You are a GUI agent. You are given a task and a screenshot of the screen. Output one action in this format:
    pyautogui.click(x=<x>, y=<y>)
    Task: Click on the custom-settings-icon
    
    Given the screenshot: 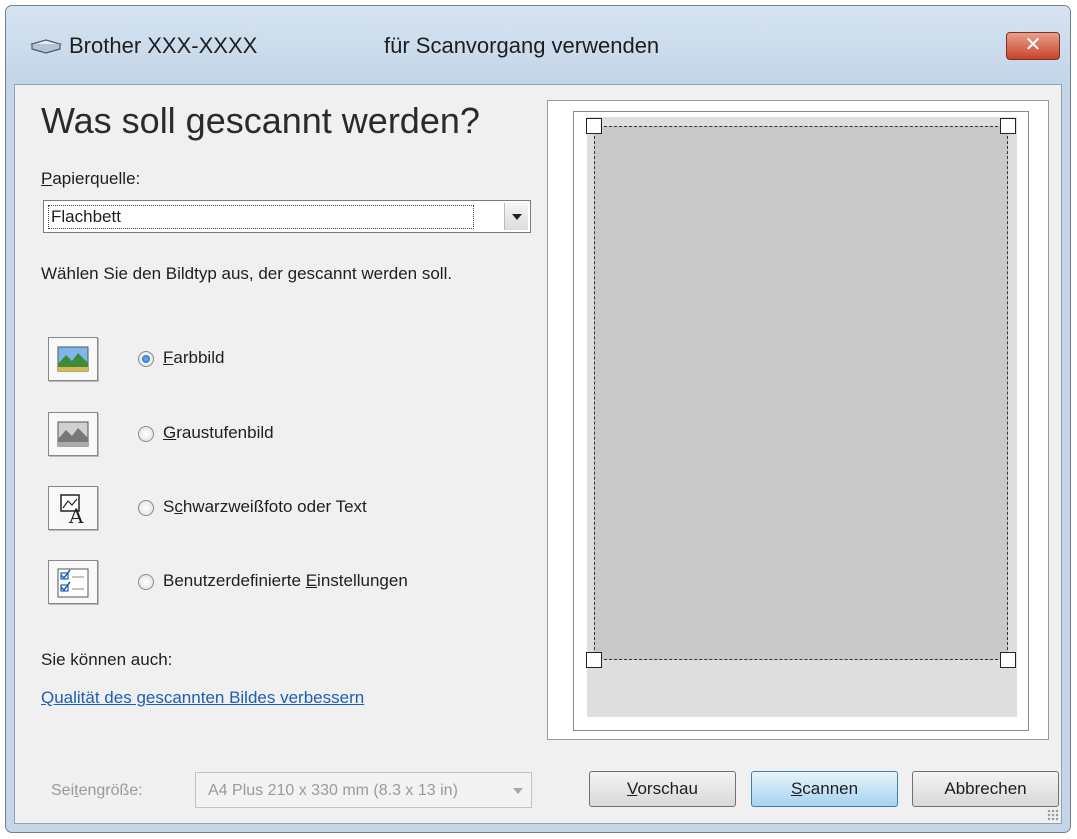 What is the action you would take?
    pyautogui.click(x=73, y=582)
    